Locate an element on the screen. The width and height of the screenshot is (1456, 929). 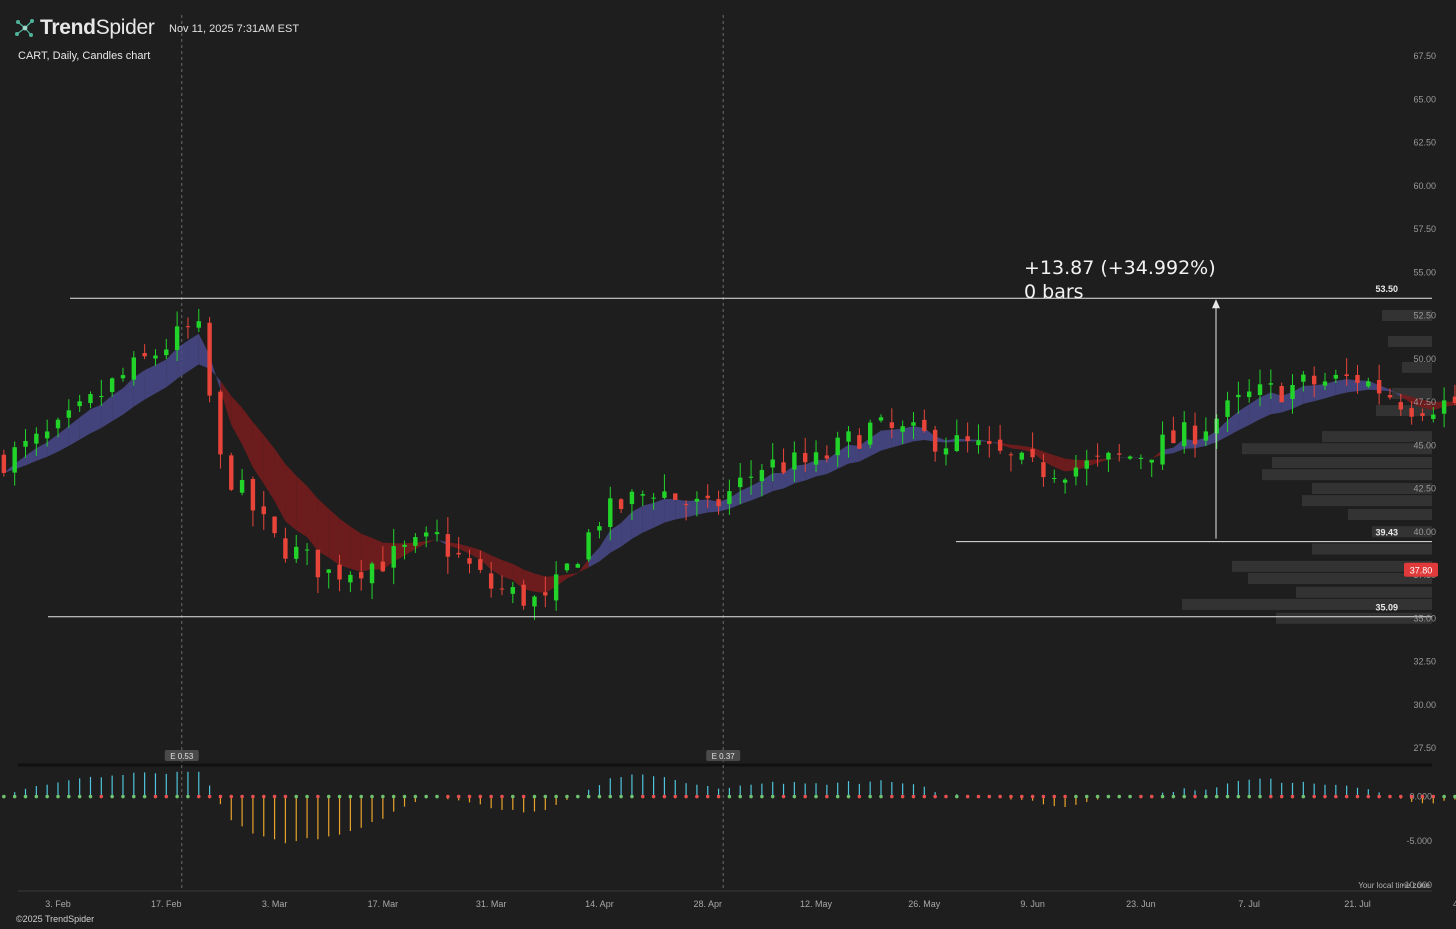
time-tick-label: 7. Jul is located at coordinates (1249, 904).